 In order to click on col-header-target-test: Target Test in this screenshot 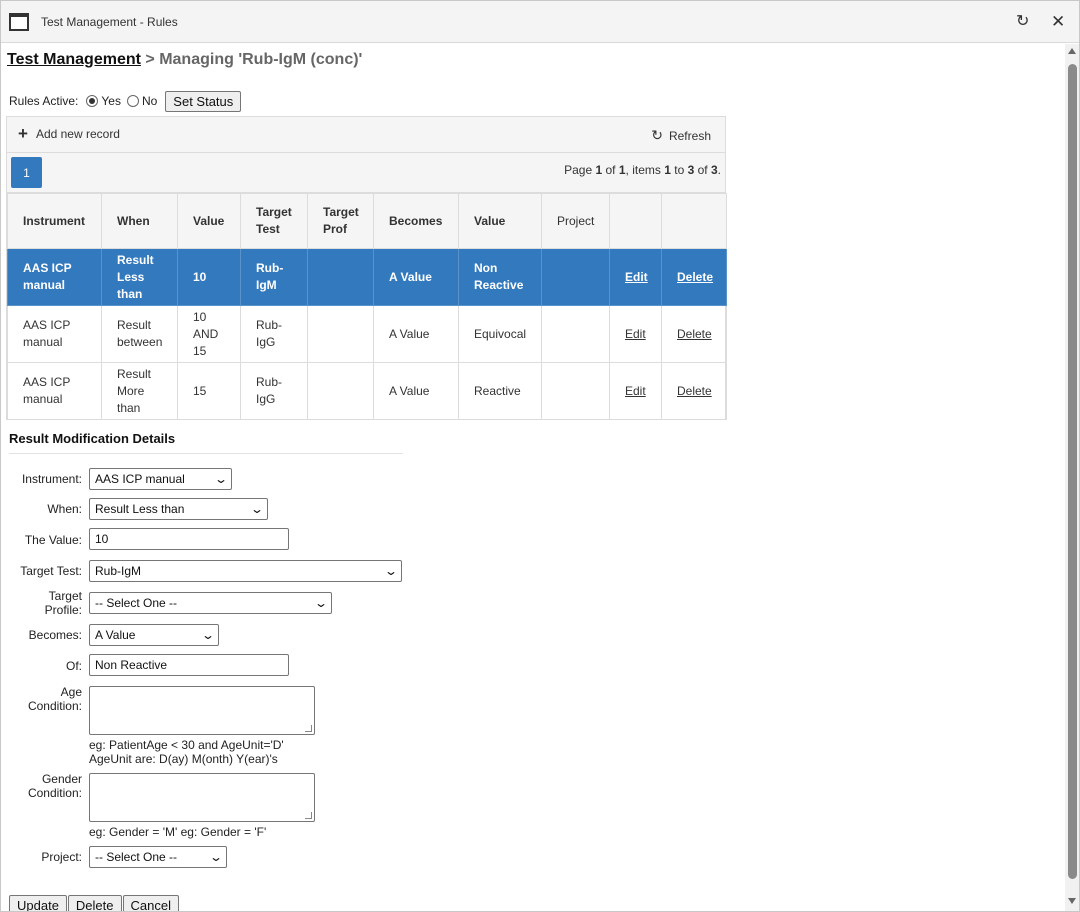, I will do `click(274, 221)`.